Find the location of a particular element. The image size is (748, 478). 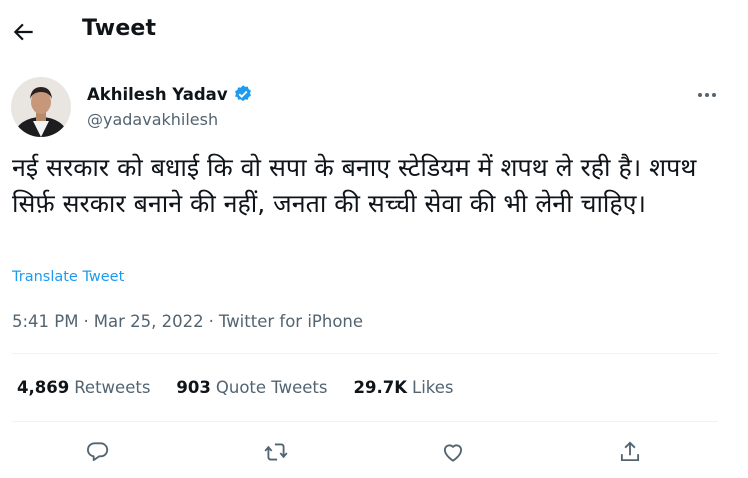

likes-count: 29.7K is located at coordinates (380, 387).